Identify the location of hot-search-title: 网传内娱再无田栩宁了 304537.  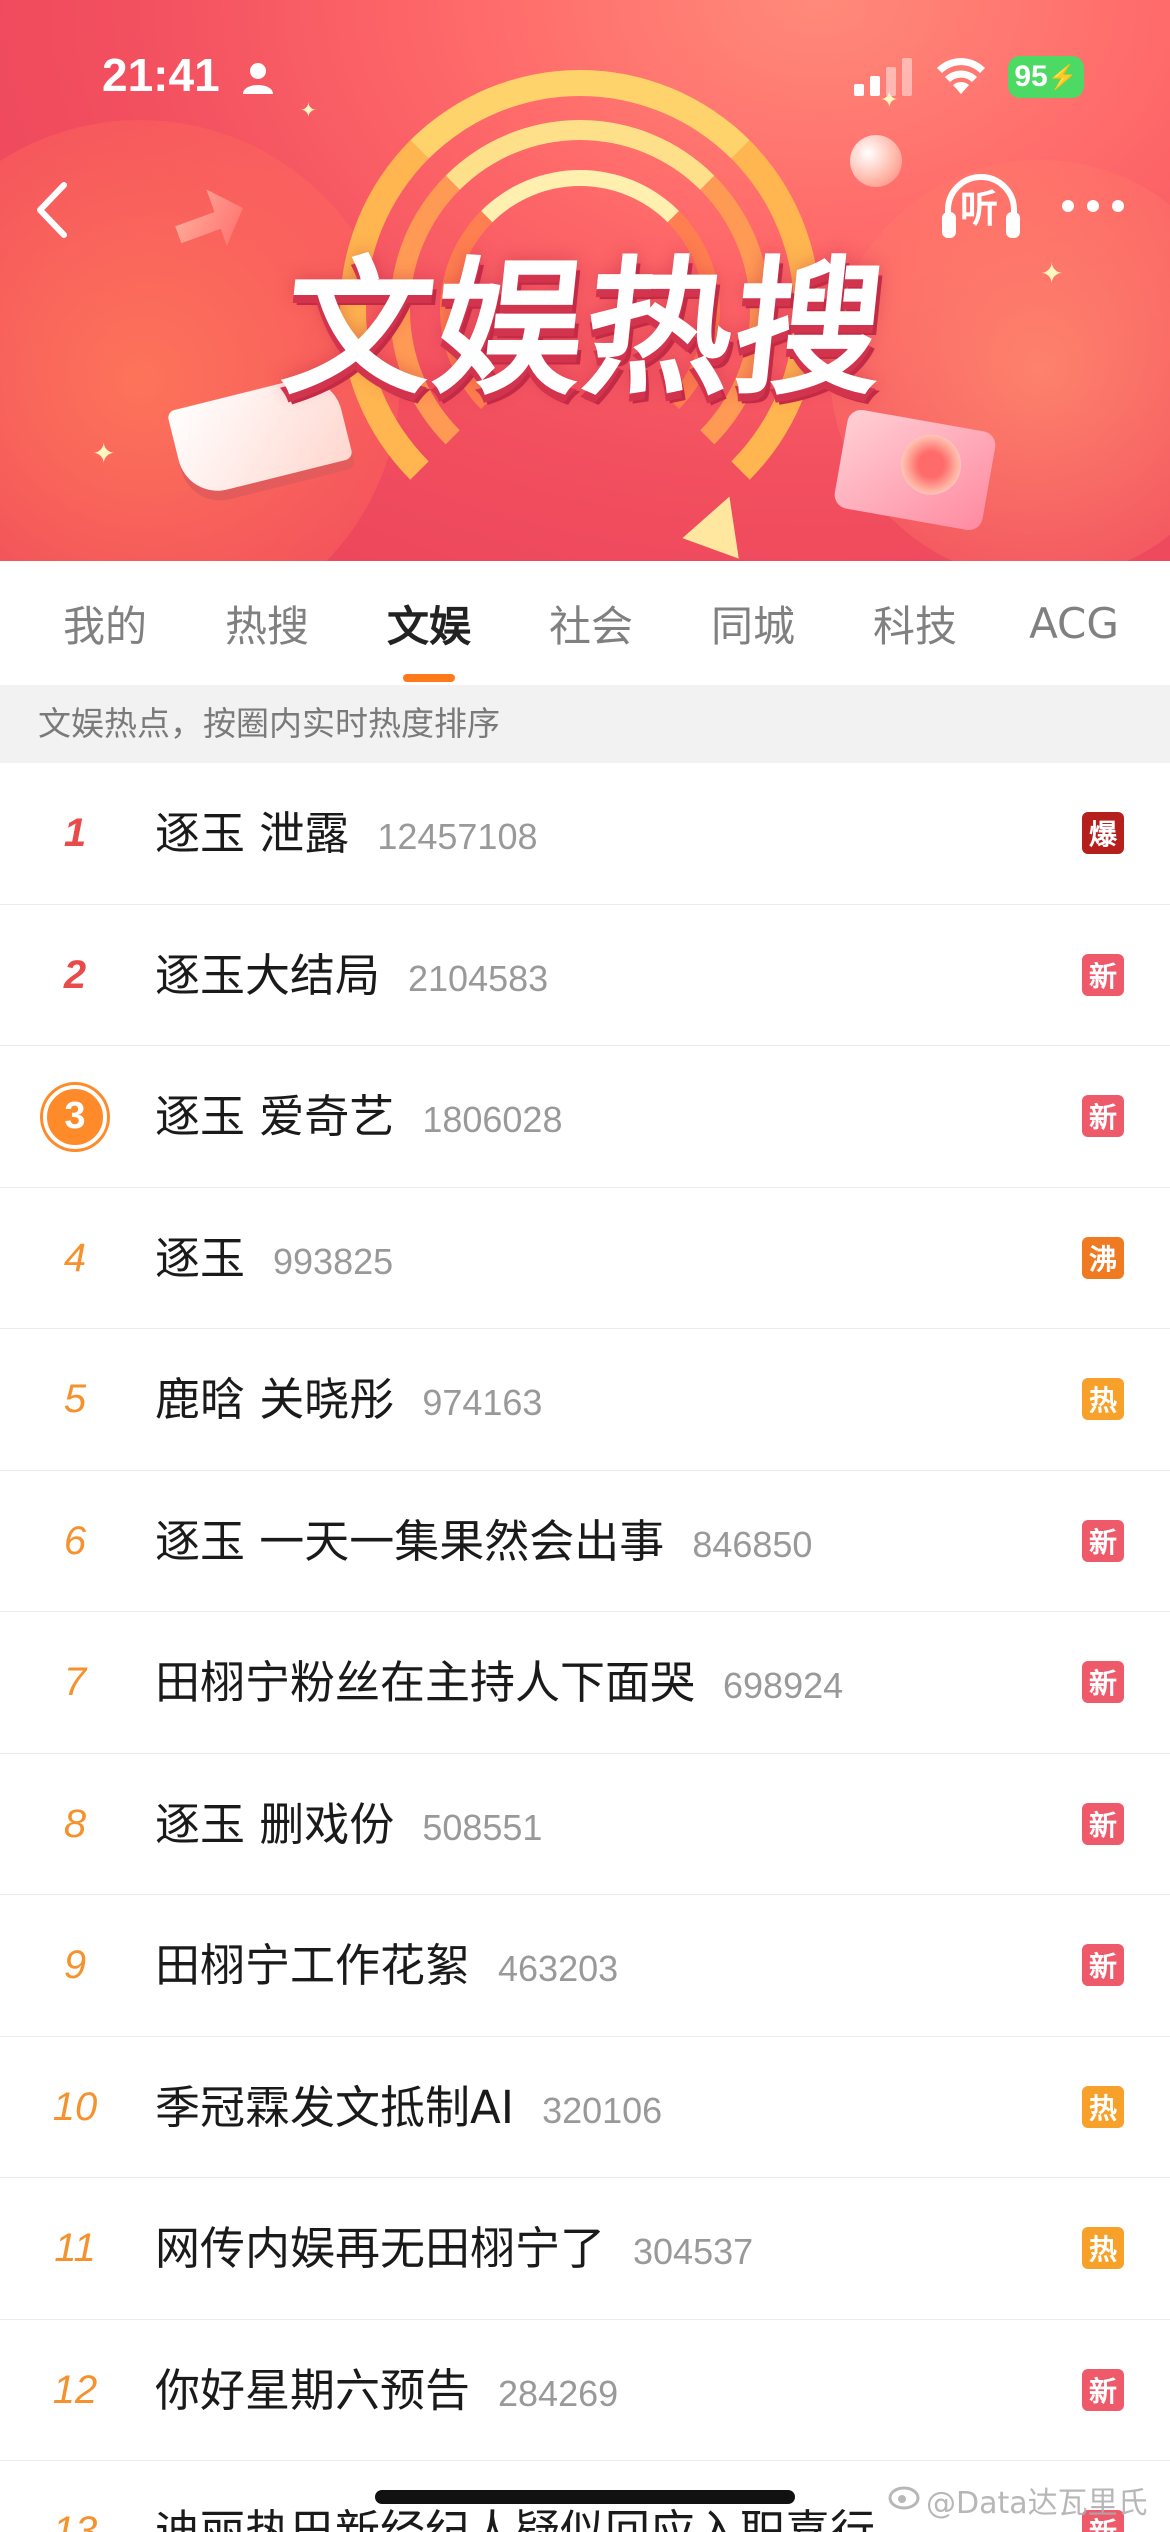
(454, 2248).